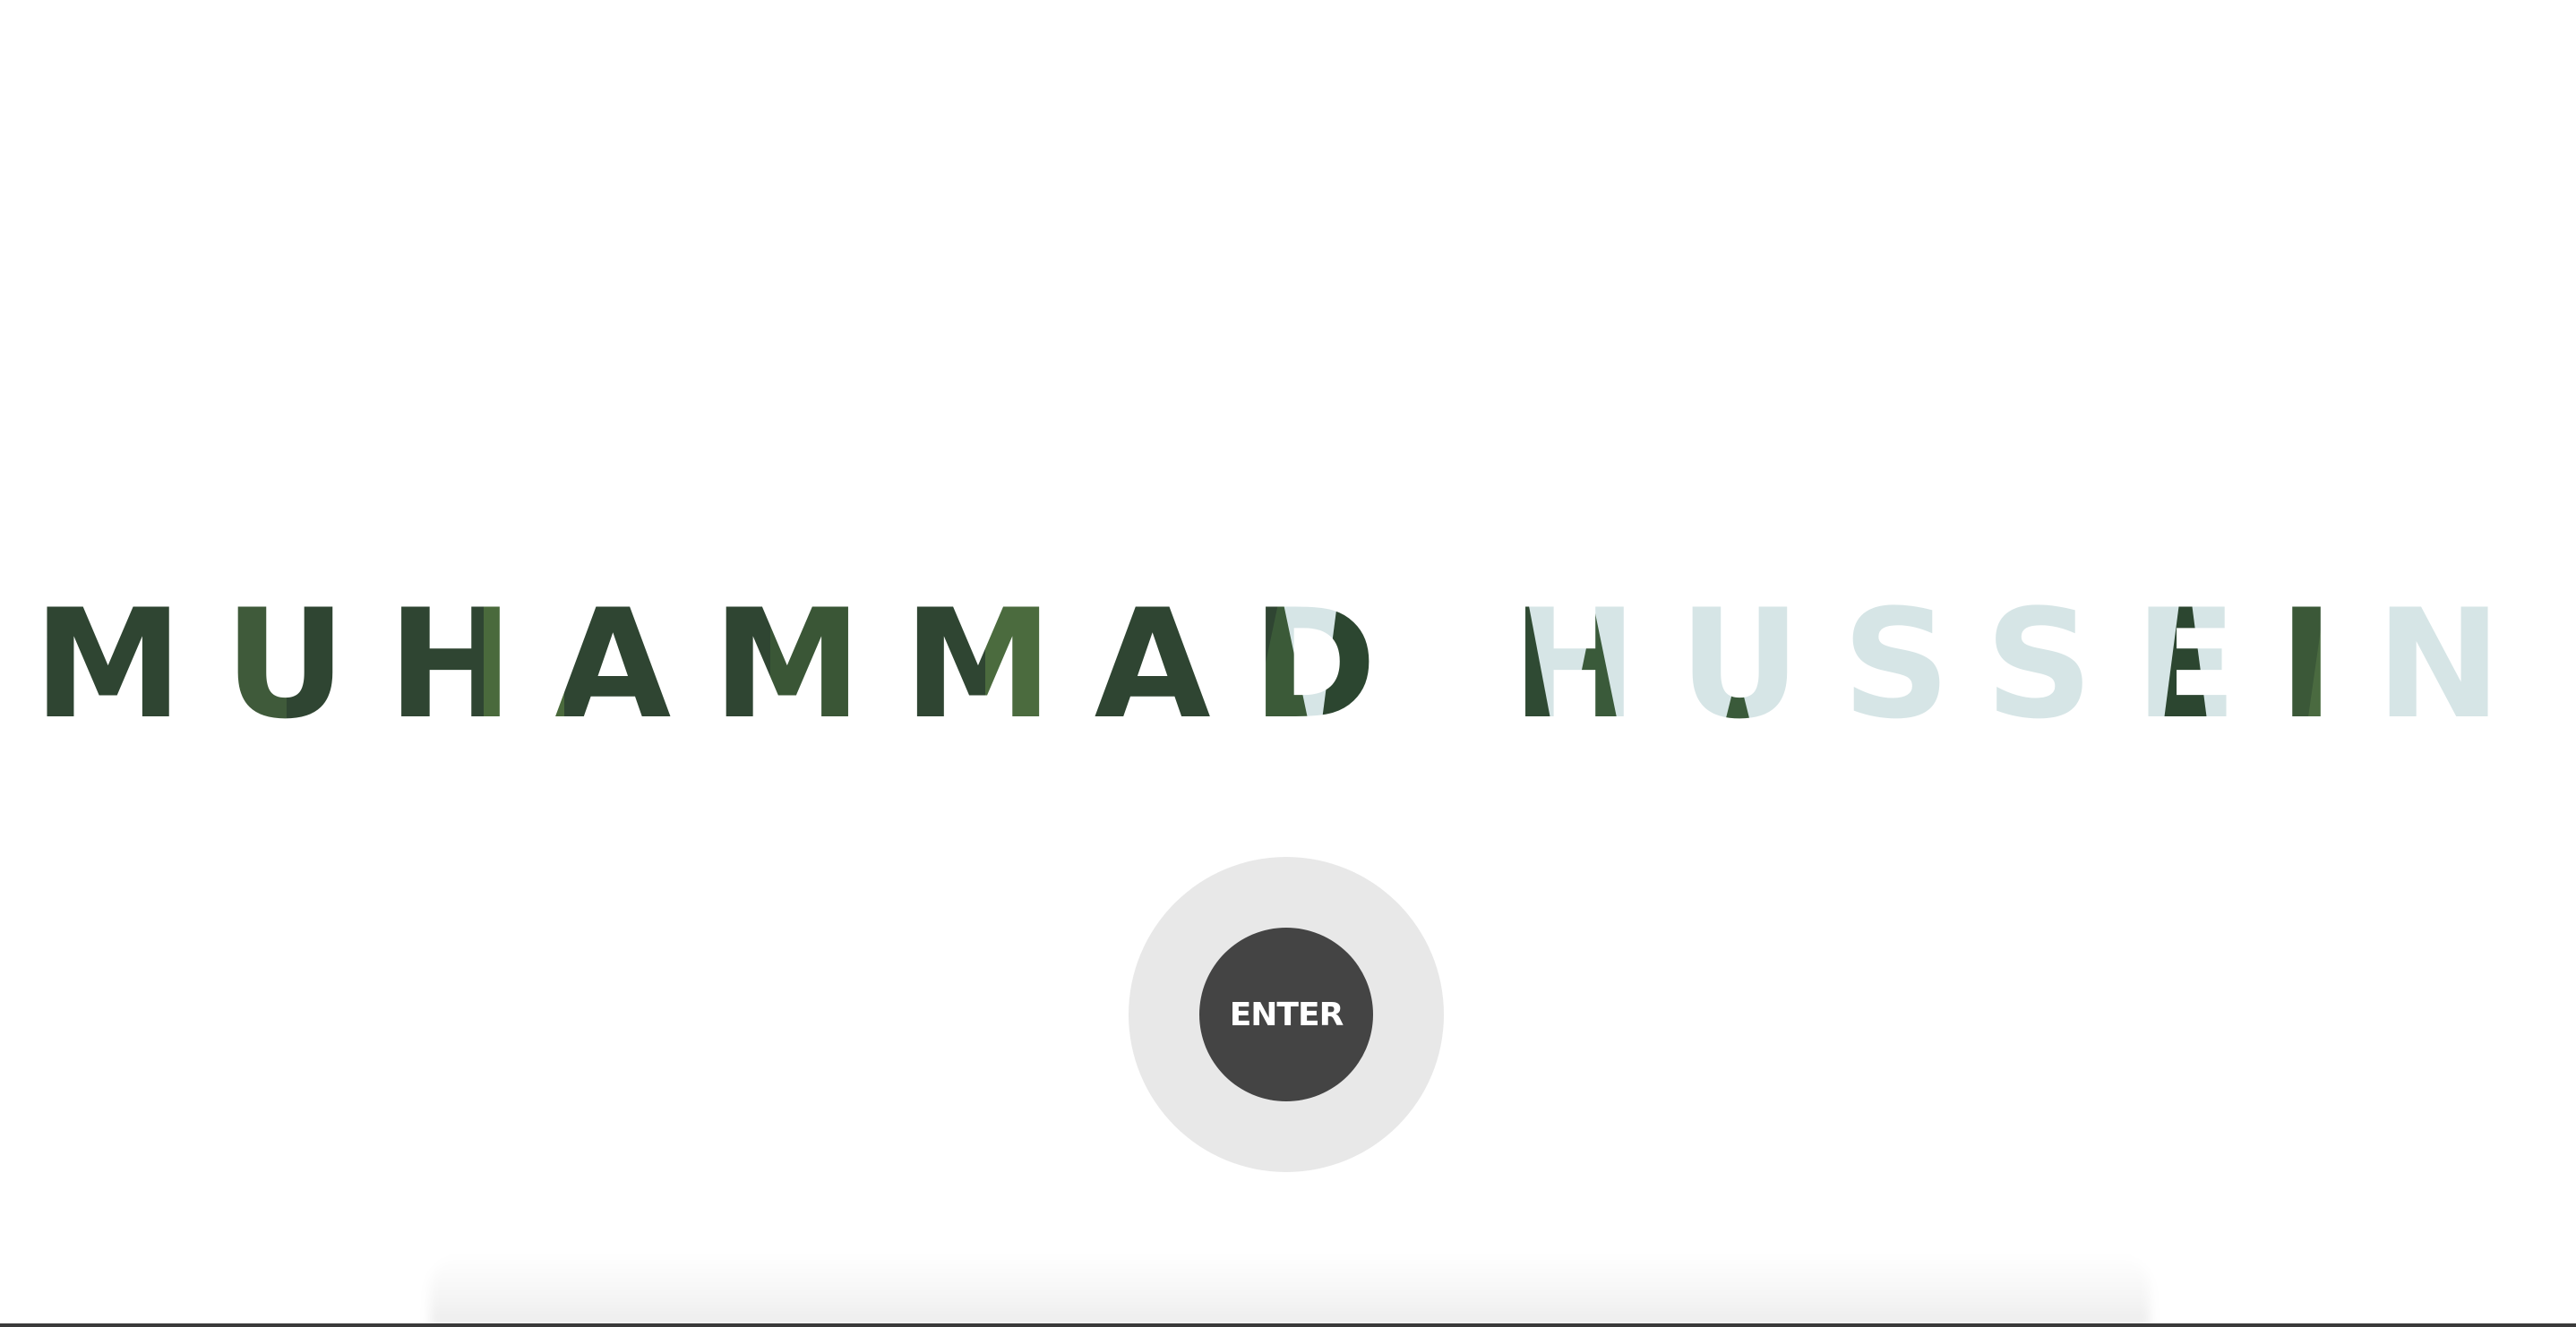  Describe the element at coordinates (1286, 1014) in the screenshot. I see `enter-button: ENTER` at that location.